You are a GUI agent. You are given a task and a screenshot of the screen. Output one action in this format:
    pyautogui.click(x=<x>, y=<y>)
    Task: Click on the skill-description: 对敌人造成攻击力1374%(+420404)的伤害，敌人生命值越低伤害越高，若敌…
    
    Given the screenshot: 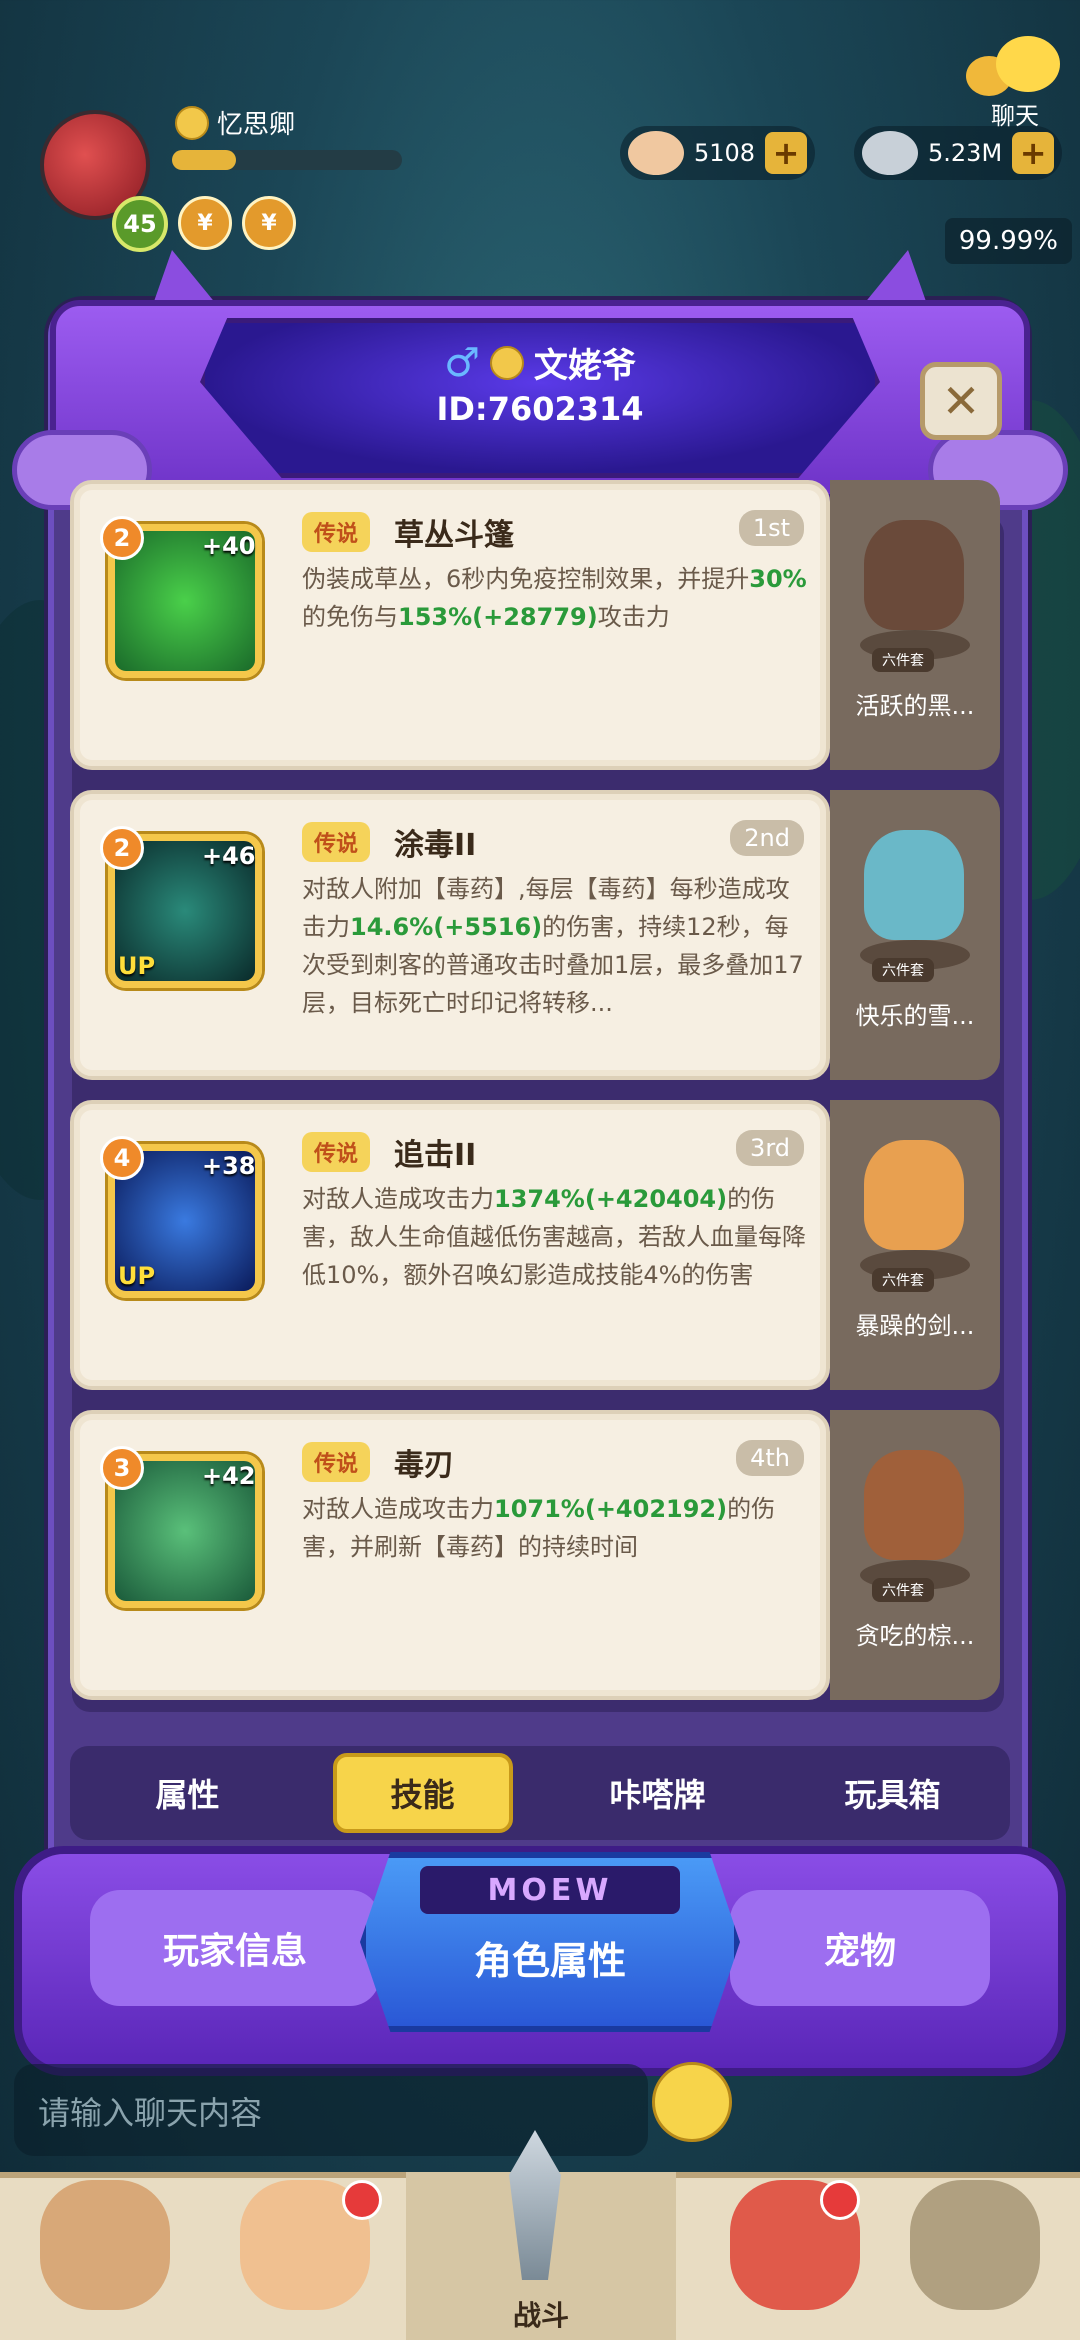 What is the action you would take?
    pyautogui.click(x=557, y=1237)
    